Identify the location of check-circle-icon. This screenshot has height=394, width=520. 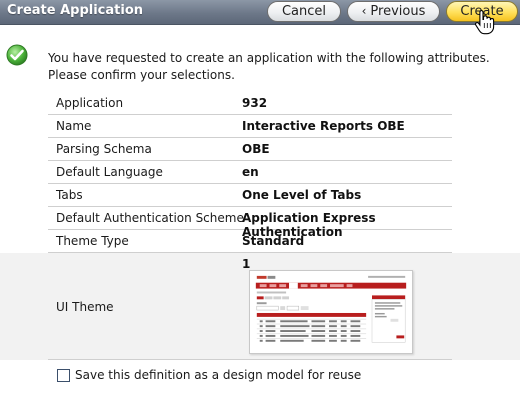
(17, 55).